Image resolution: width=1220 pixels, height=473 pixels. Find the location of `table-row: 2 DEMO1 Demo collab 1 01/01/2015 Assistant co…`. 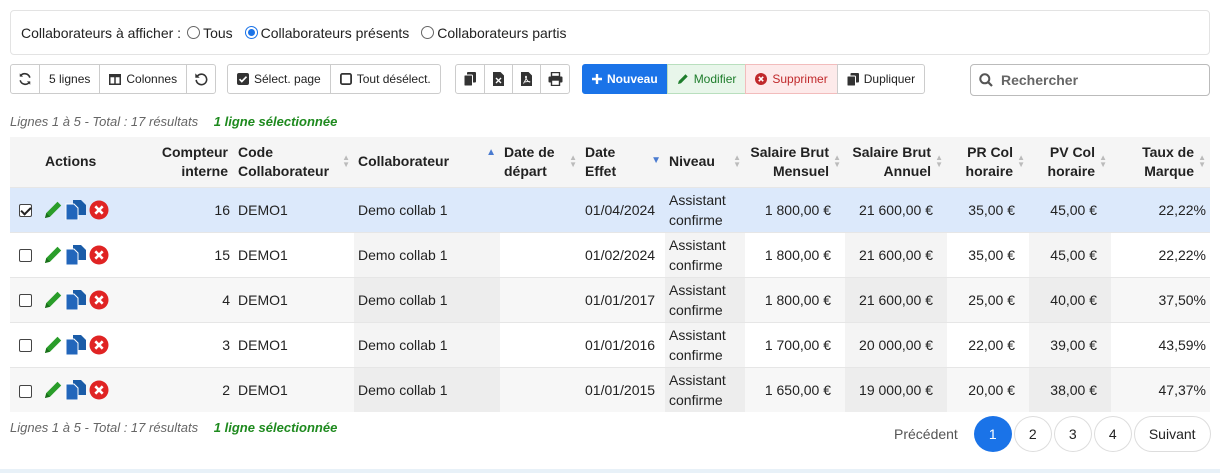

table-row: 2 DEMO1 Demo collab 1 01/01/2015 Assistant co… is located at coordinates (610, 389).